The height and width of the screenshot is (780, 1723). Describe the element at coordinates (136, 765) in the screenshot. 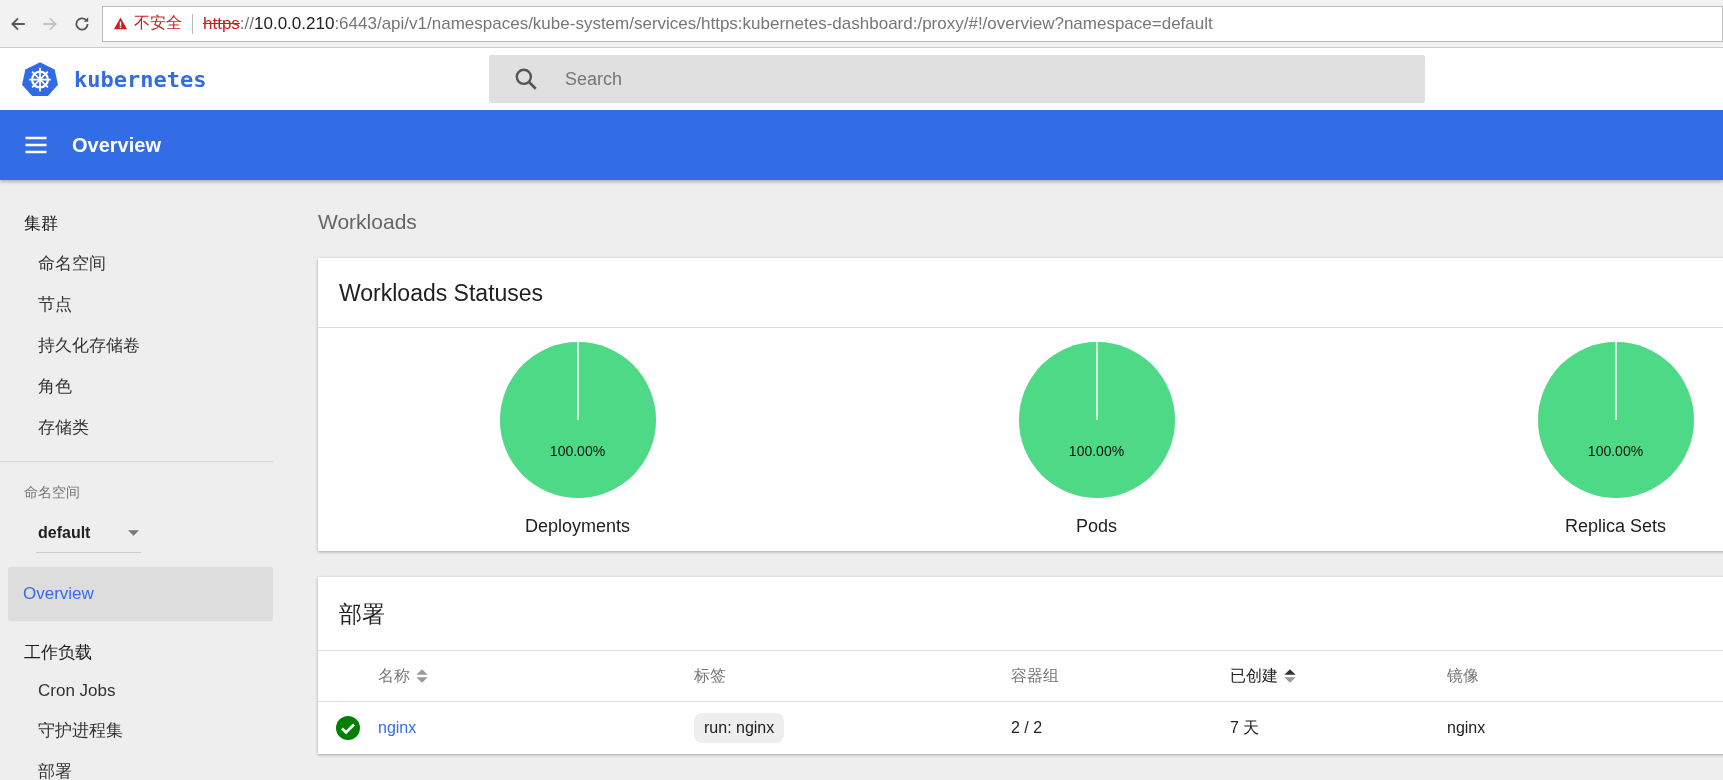

I see `sidebar-item: 部署` at that location.